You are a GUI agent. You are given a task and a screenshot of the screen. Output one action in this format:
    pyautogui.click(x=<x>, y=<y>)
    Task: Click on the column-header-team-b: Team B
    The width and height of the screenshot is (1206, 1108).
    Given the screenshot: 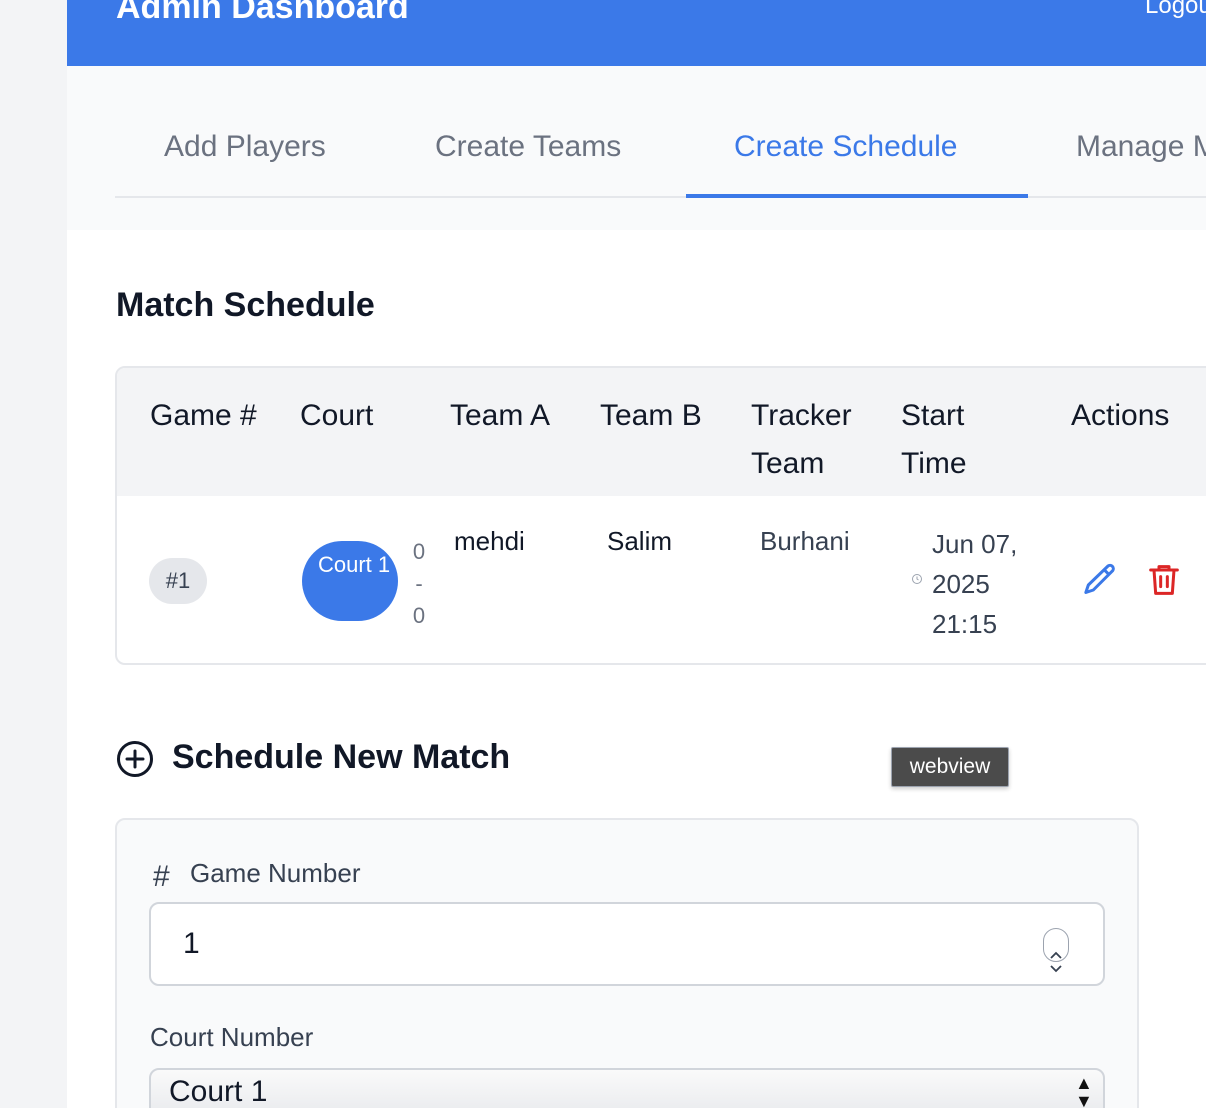 What is the action you would take?
    pyautogui.click(x=651, y=415)
    